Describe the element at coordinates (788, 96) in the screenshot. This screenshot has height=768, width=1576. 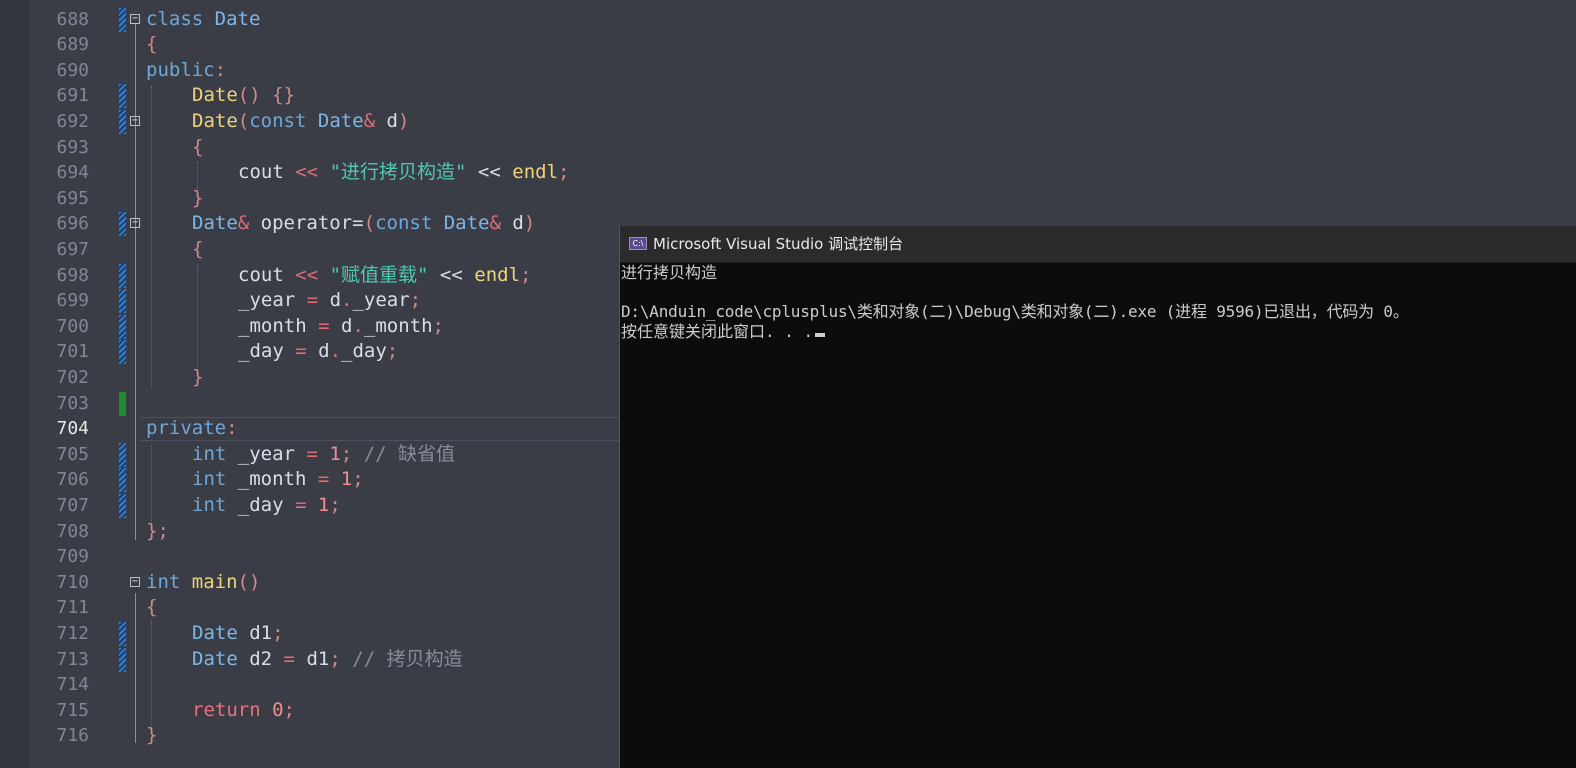
I see `code-line: 691 Date() {}` at that location.